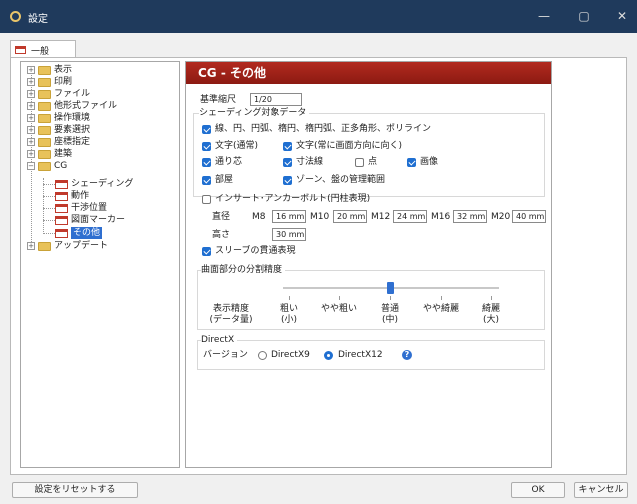 This screenshot has width=637, height=504. I want to click on tab-label: 一般, so click(40, 52).